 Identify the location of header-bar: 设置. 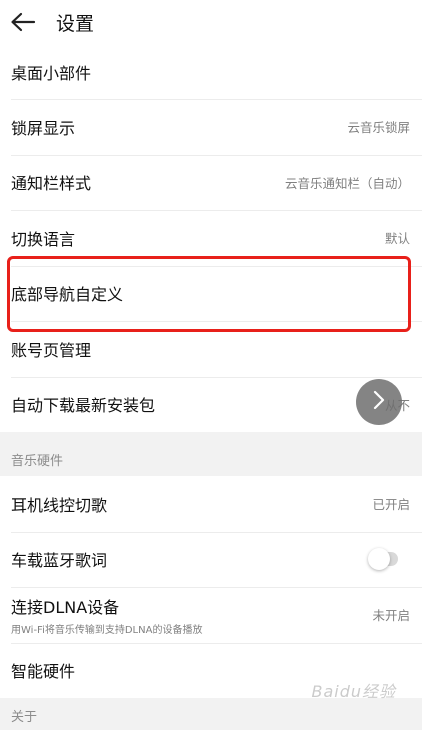
(211, 22).